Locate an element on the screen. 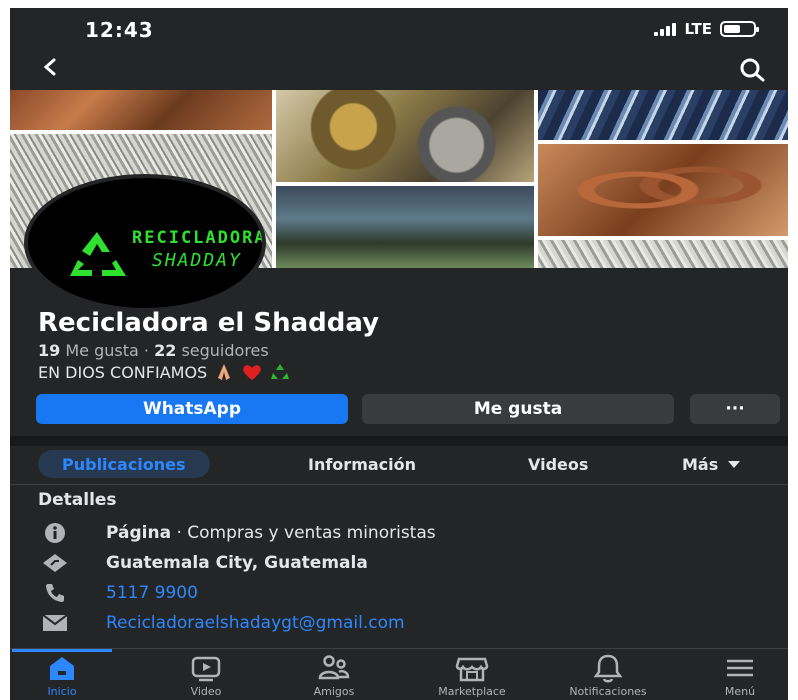 The height and width of the screenshot is (700, 798). likes-count: 19 is located at coordinates (49, 350).